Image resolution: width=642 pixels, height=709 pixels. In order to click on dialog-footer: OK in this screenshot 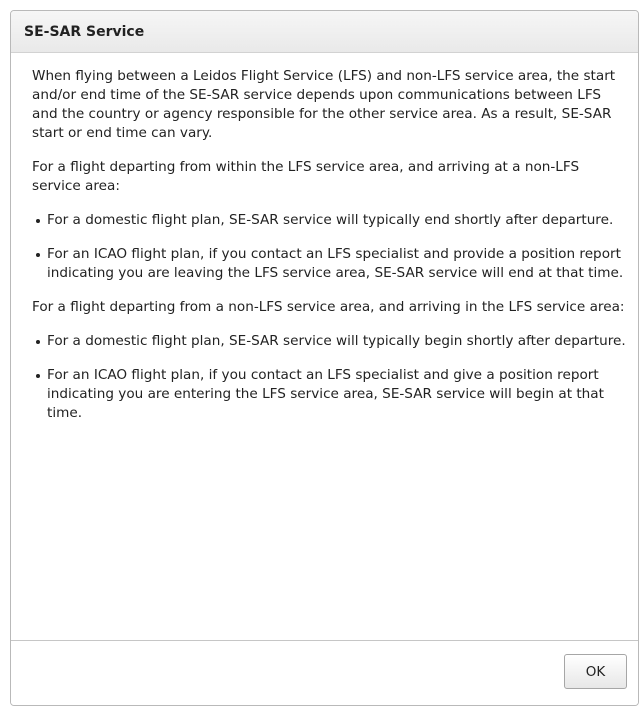, I will do `click(324, 672)`.